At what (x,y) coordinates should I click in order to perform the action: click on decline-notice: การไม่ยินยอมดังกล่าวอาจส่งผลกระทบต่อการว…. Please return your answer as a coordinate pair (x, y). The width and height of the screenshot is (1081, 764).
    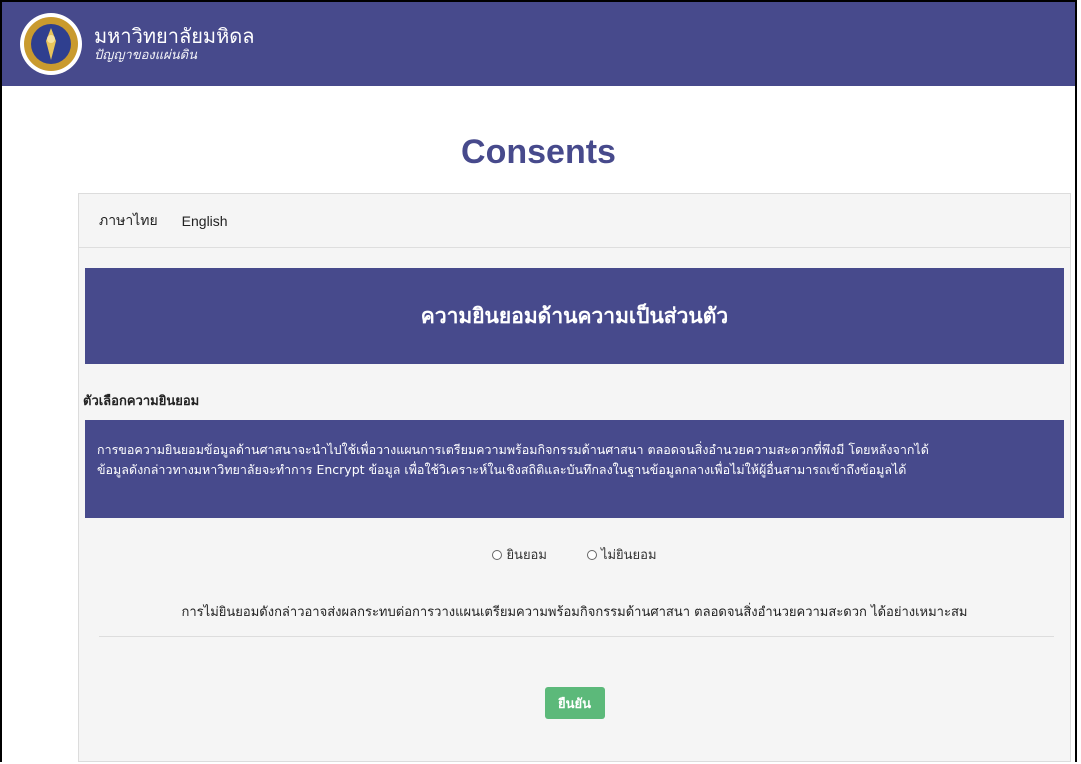
    Looking at the image, I should click on (574, 612).